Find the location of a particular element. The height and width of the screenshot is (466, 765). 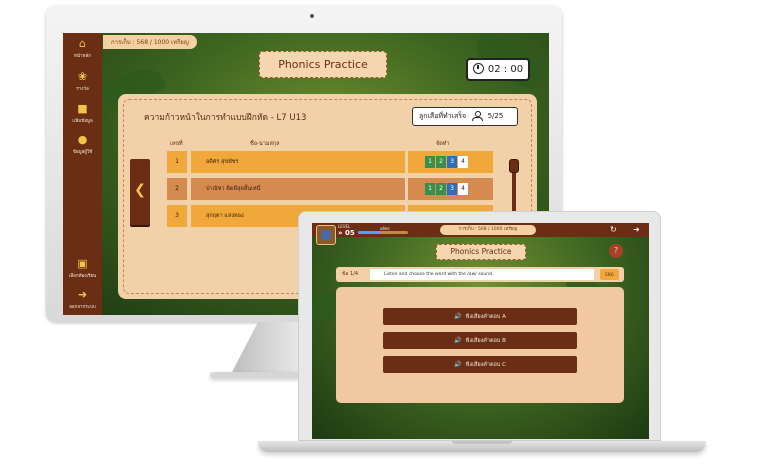

sidebar-item-profile: ● ข้อมูลผู้ใช้ is located at coordinates (82, 144).